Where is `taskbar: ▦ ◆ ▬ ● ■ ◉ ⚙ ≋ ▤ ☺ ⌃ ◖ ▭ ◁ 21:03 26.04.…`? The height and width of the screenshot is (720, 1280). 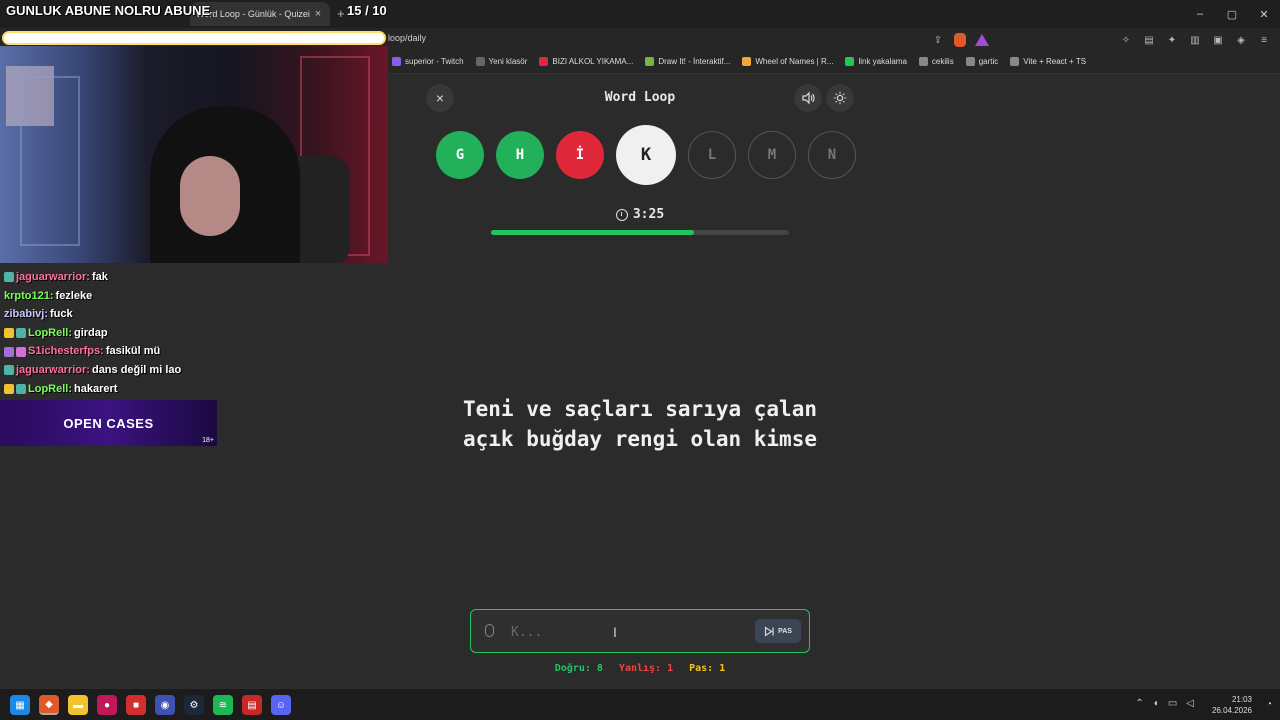 taskbar: ▦ ◆ ▬ ● ■ ◉ ⚙ ≋ ▤ ☺ ⌃ ◖ ▭ ◁ 21:03 26.04.… is located at coordinates (640, 704).